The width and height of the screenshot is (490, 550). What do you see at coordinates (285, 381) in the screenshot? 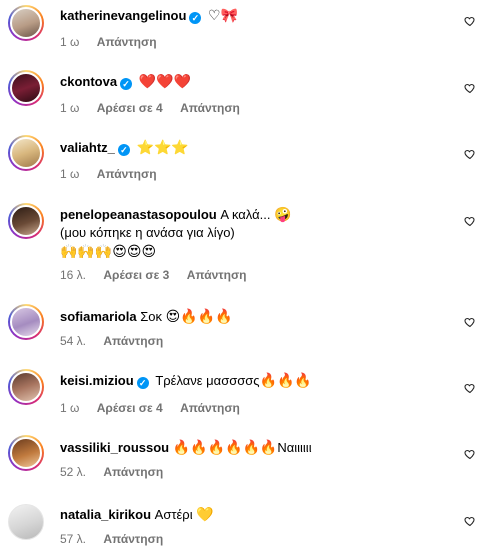
I see `comment-emoji: 🔥🔥🔥` at bounding box center [285, 381].